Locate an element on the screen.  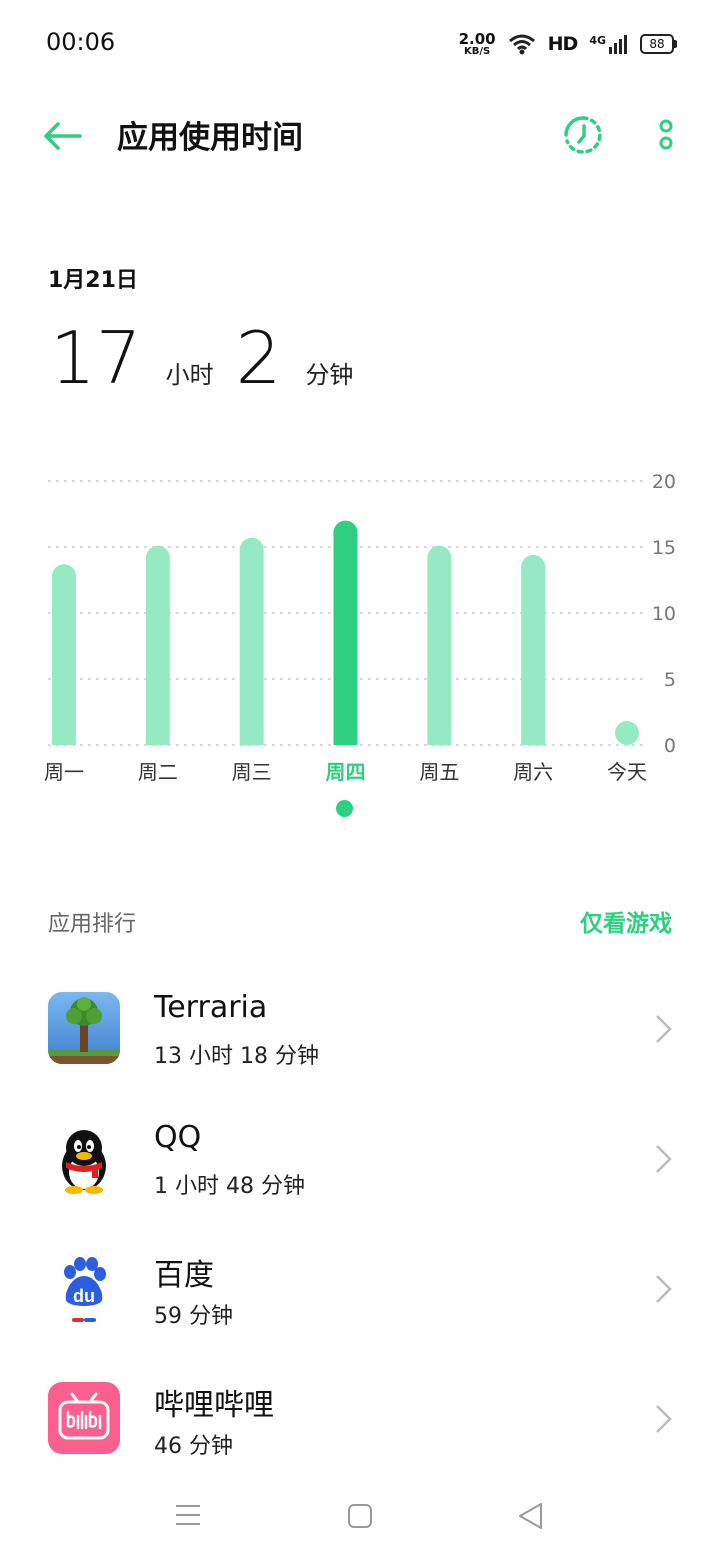
ranking-label: 应用排行 is located at coordinates (92, 924).